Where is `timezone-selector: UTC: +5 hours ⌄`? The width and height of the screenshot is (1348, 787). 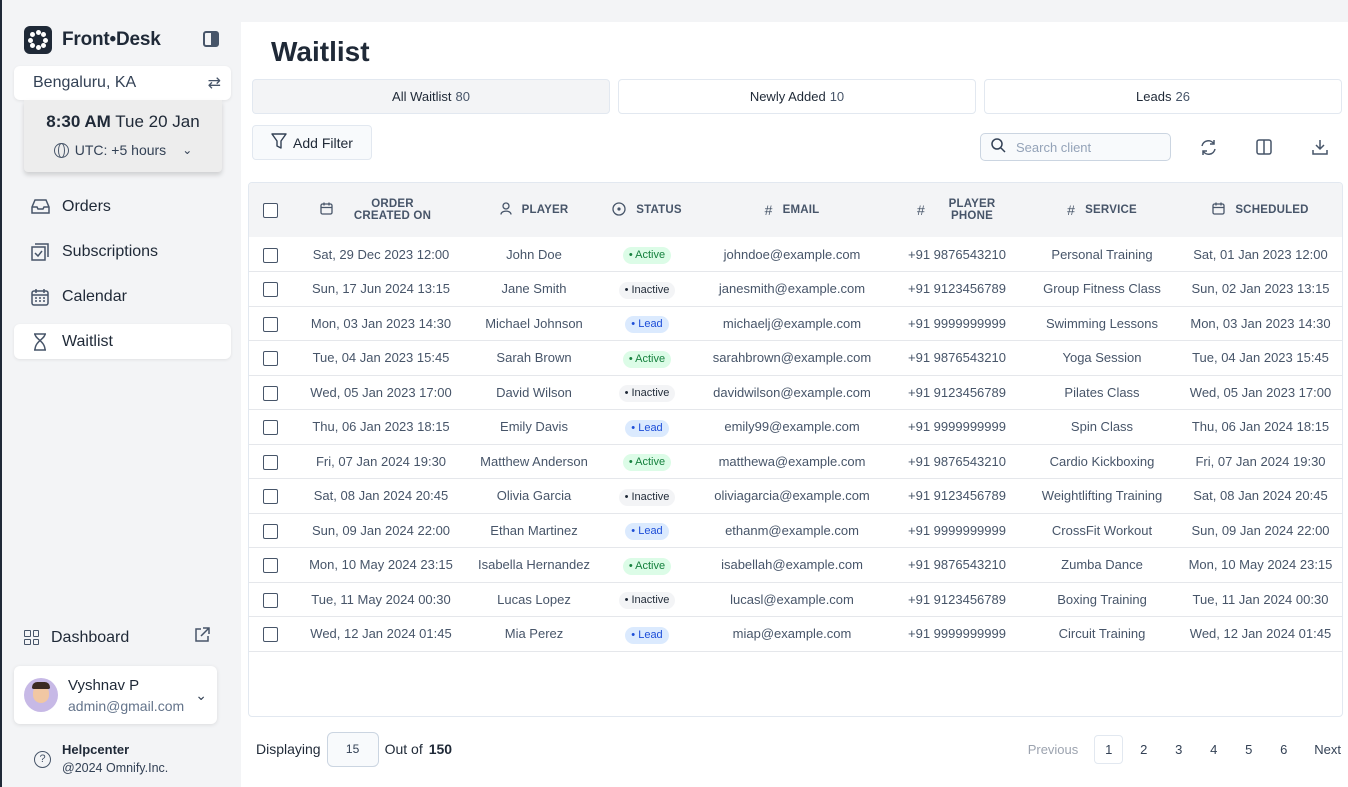 timezone-selector: UTC: +5 hours ⌄ is located at coordinates (123, 150).